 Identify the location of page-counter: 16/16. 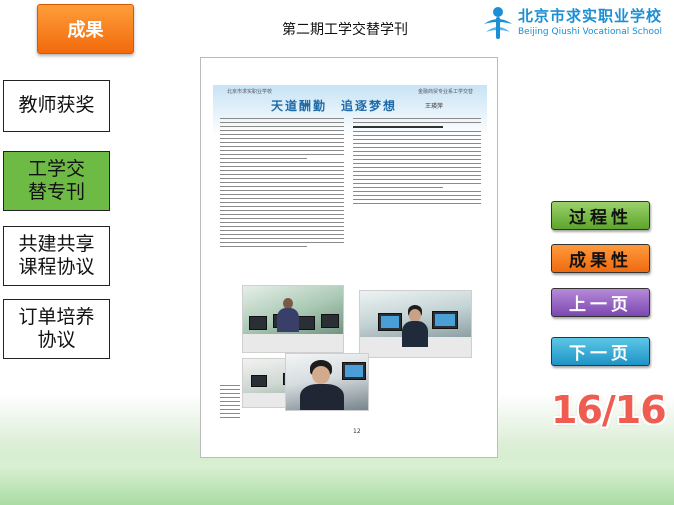
(609, 410).